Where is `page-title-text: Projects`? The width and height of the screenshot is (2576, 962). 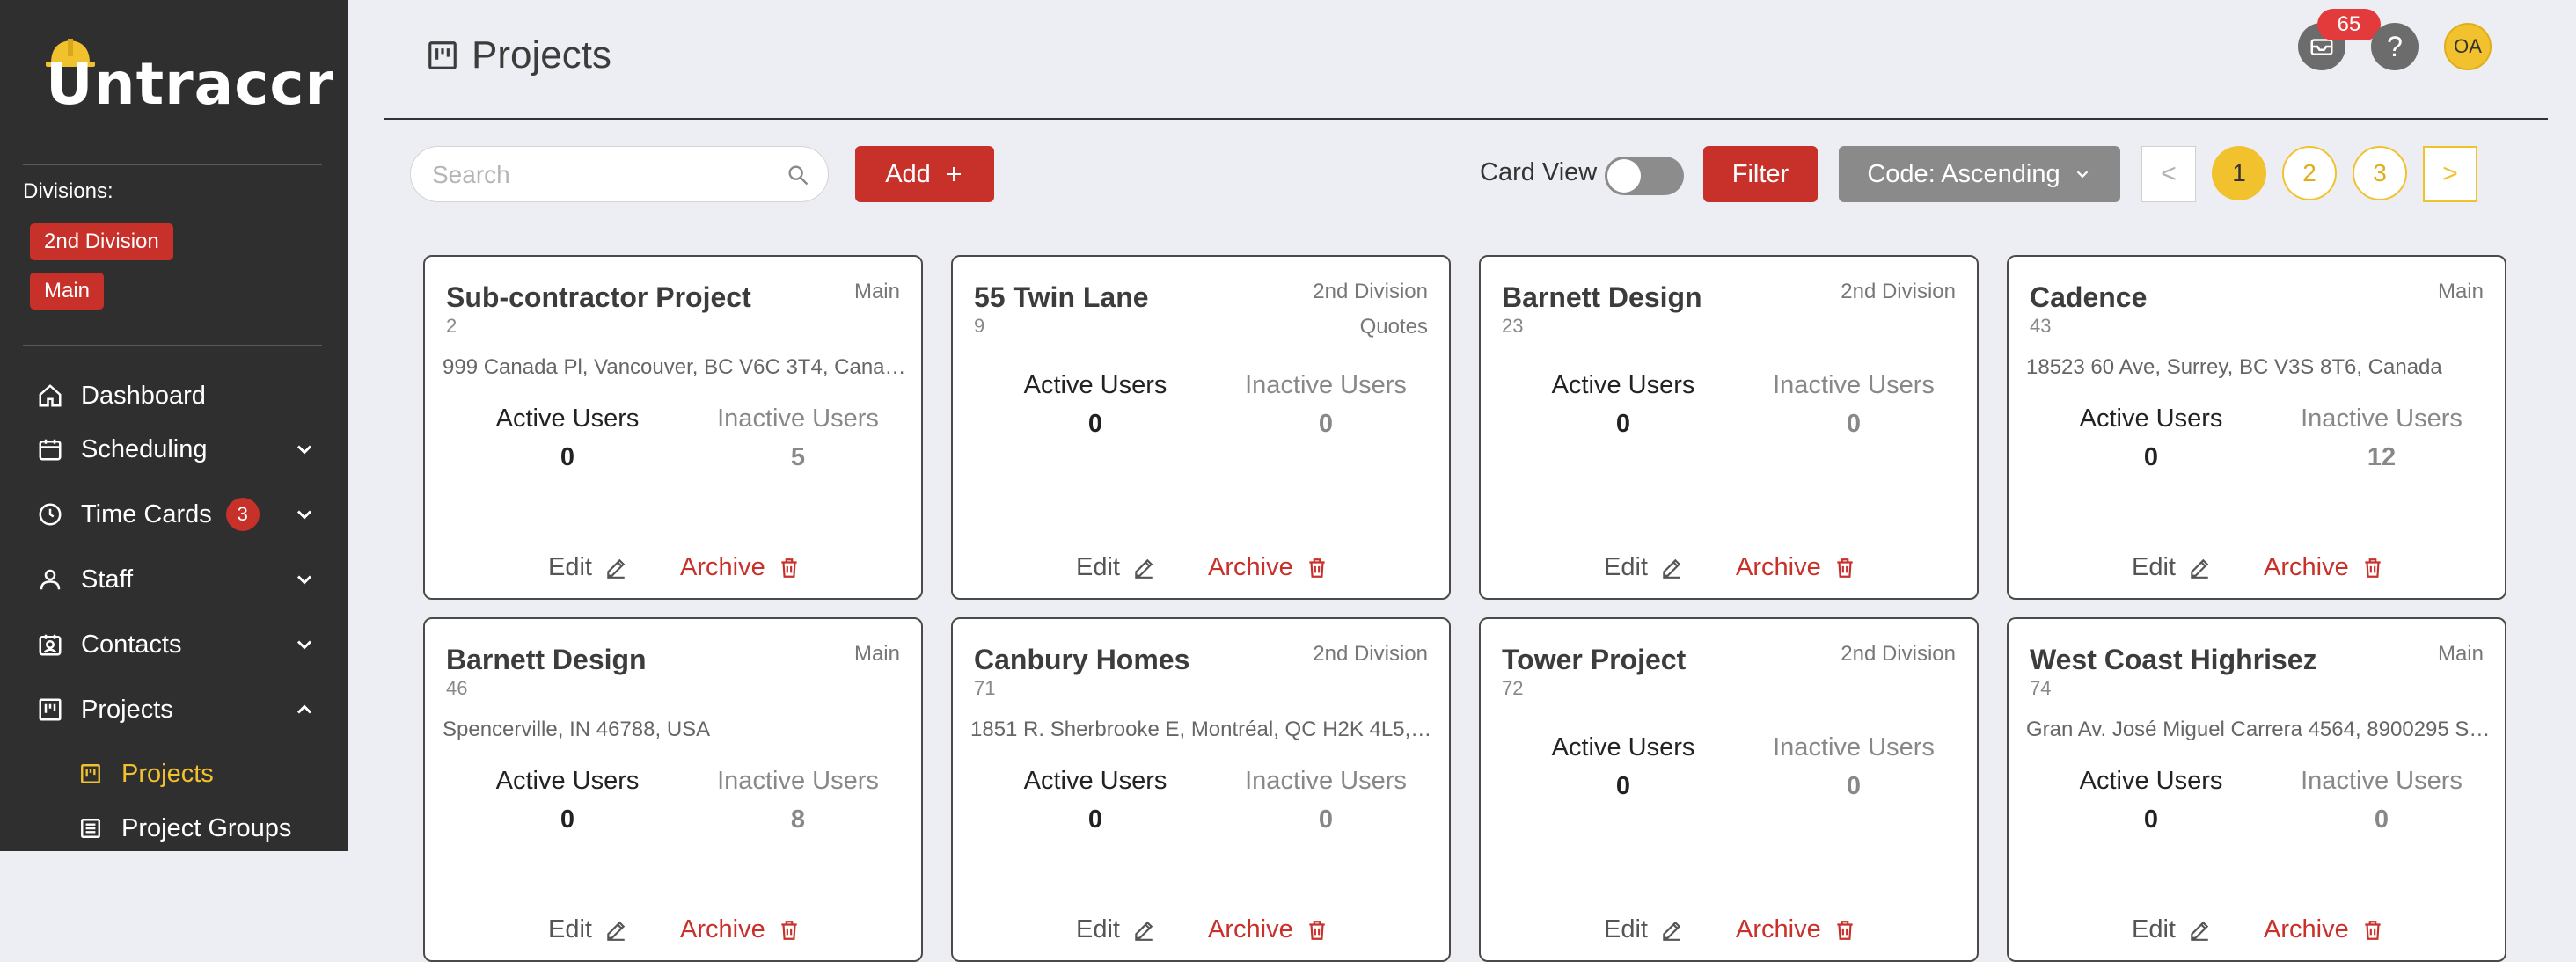
page-title-text: Projects is located at coordinates (541, 55).